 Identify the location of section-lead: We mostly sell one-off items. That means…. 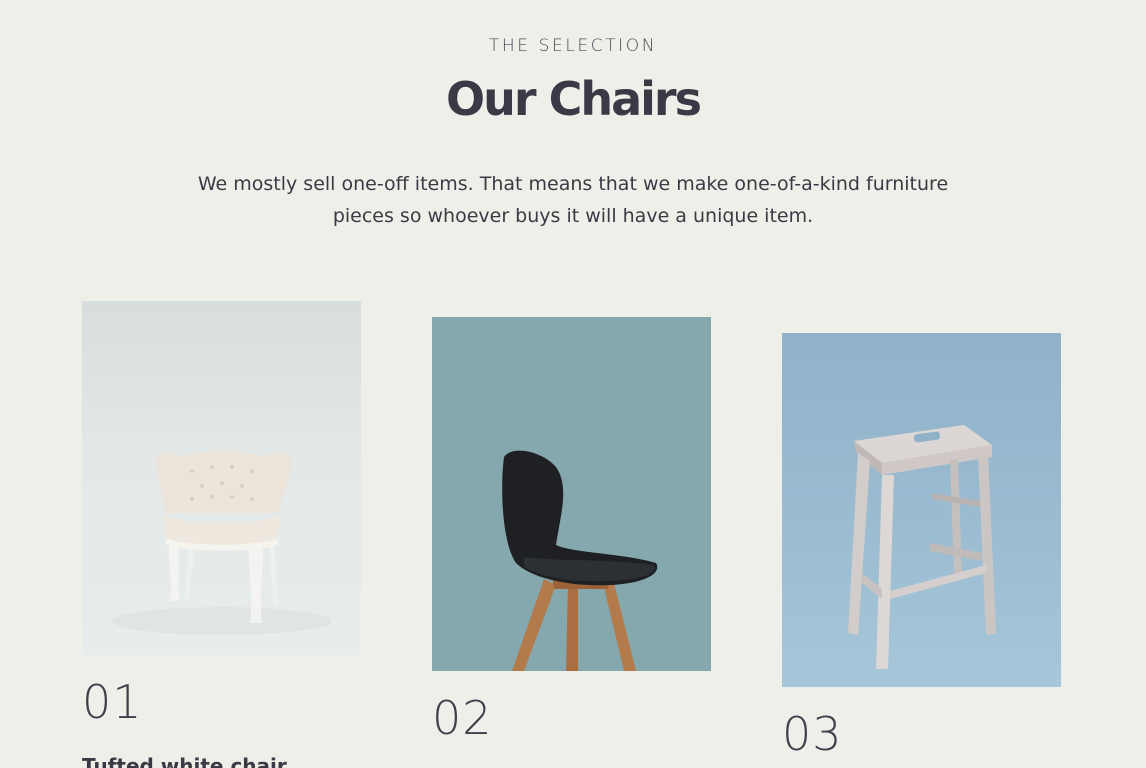
(573, 200).